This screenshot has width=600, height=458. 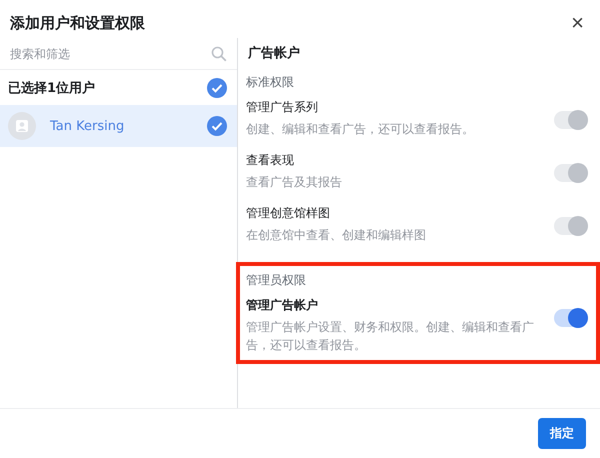 I want to click on toggle-switch, so click(x=571, y=318).